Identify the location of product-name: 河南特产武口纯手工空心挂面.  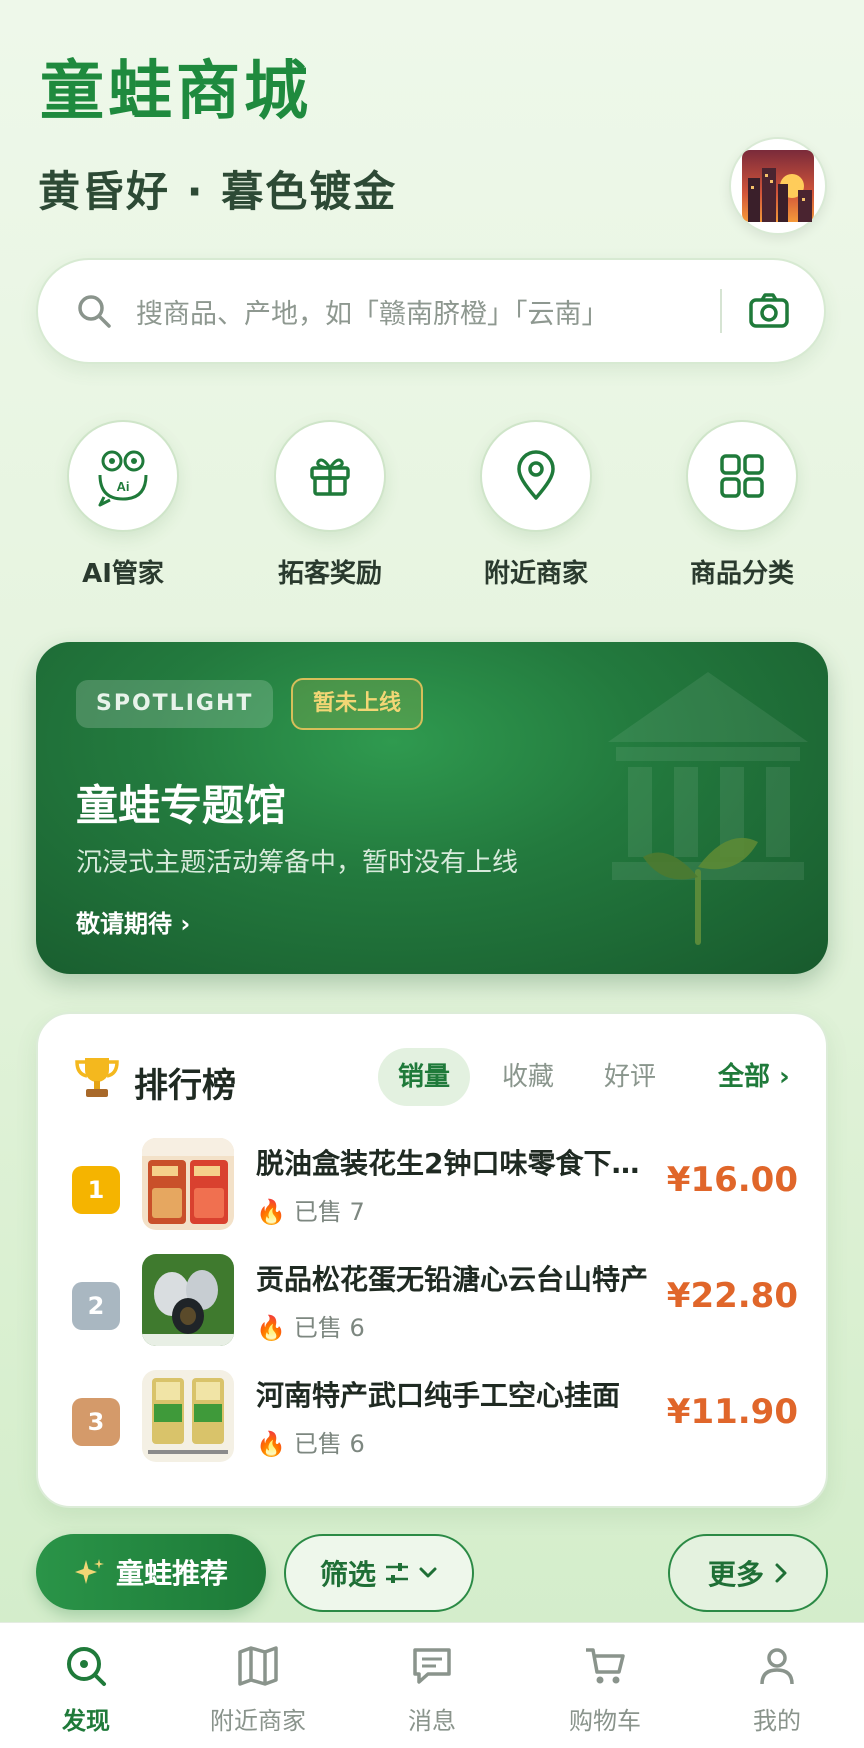
(438, 1395).